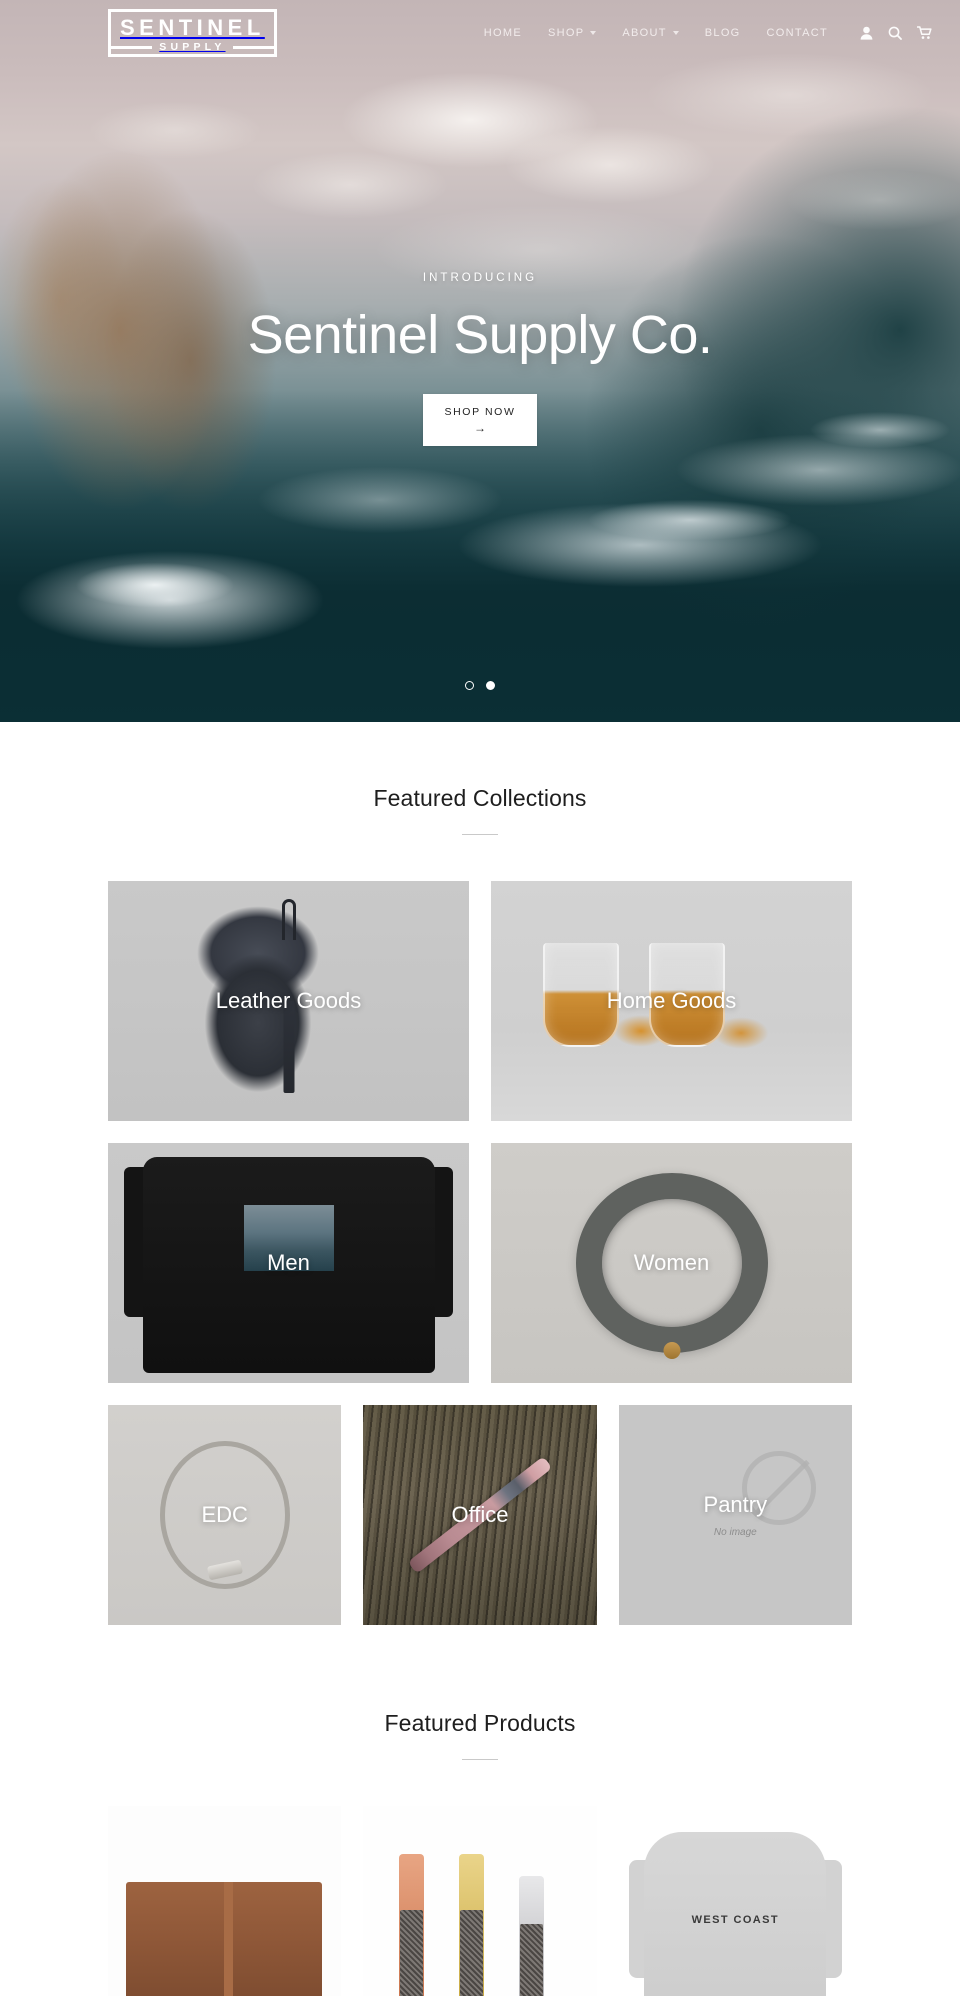  I want to click on collections-row-3: EDC Office Pantry No image, so click(480, 1515).